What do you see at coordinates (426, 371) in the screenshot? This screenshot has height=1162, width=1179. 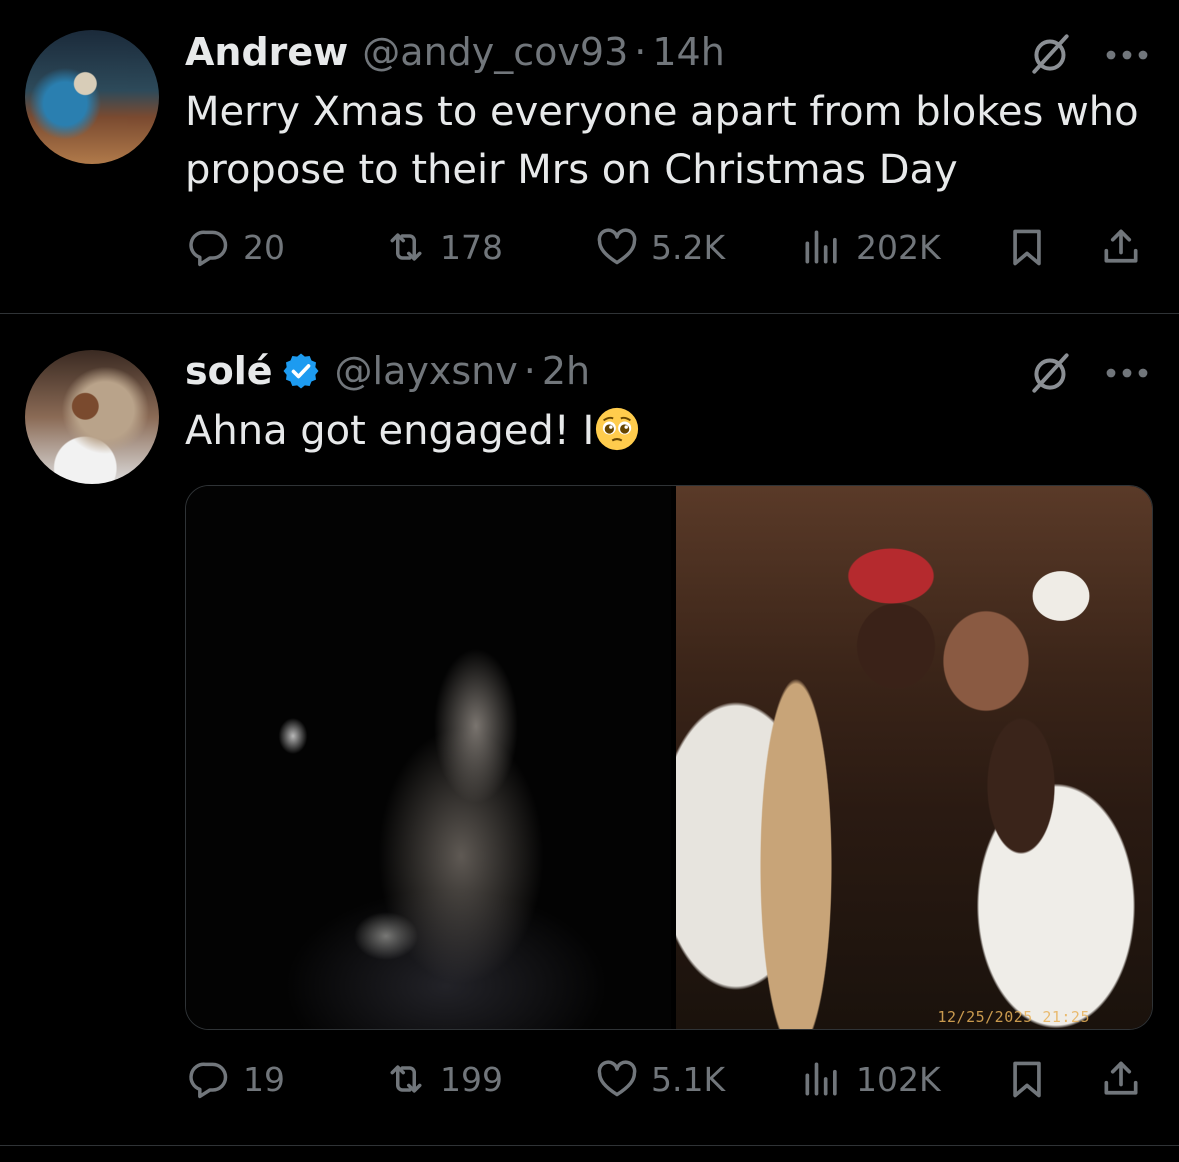 I see `user-handle: @layxsnv` at bounding box center [426, 371].